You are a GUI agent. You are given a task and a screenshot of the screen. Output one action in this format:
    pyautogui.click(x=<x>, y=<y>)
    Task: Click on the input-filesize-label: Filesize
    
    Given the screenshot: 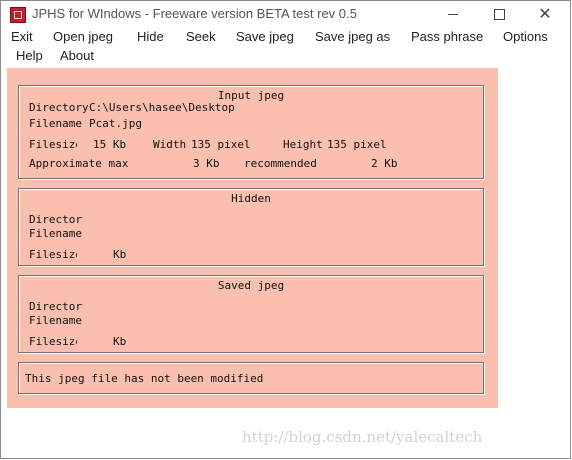 What is the action you would take?
    pyautogui.click(x=53, y=144)
    